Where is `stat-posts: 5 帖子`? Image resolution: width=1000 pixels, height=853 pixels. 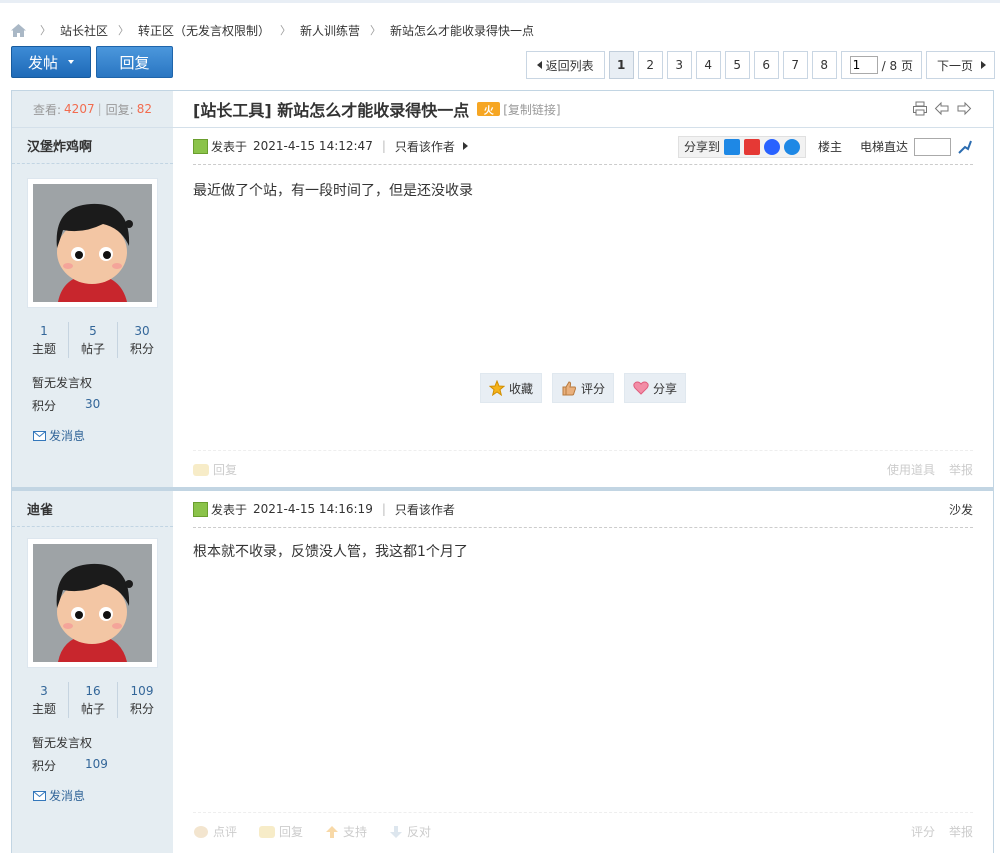 stat-posts: 5 帖子 is located at coordinates (93, 340).